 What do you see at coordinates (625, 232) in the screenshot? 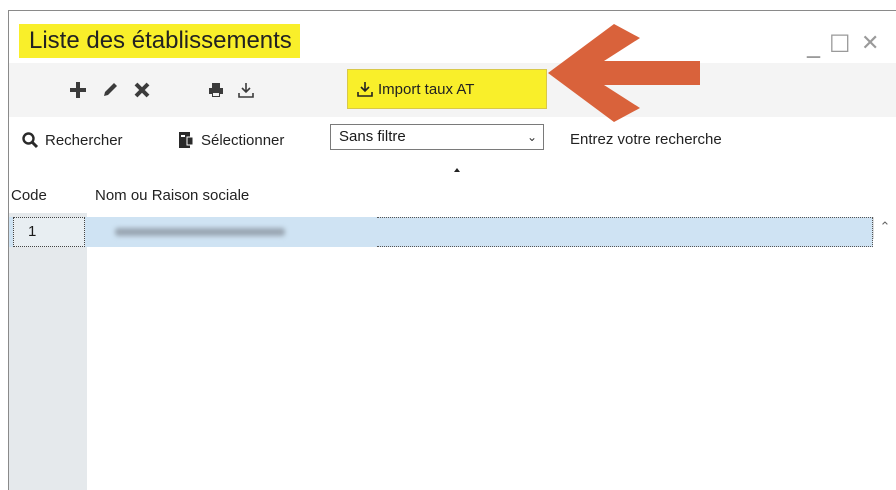
I see `cell-empty` at bounding box center [625, 232].